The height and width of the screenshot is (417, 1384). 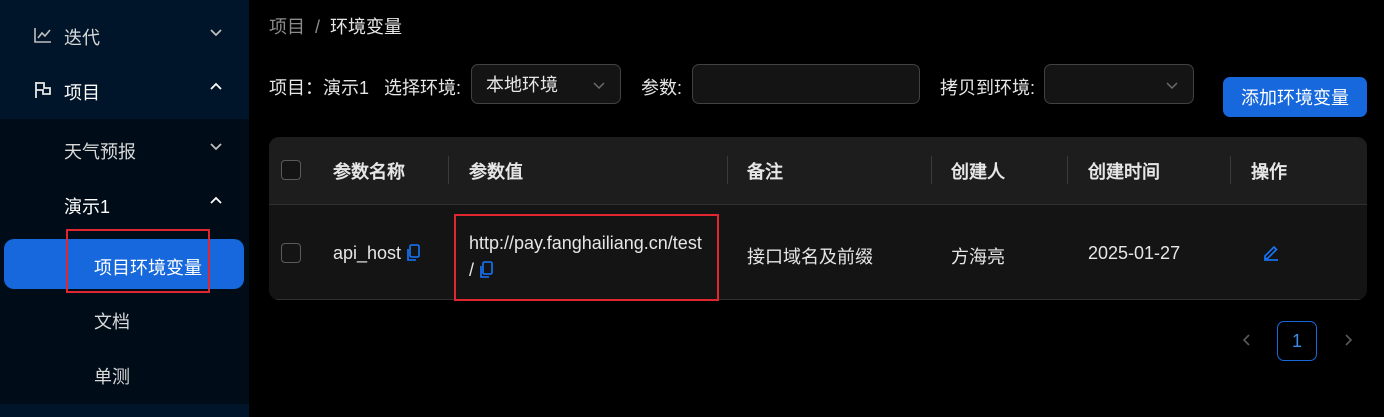 I want to click on col-header-creator: 创建人, so click(x=978, y=172).